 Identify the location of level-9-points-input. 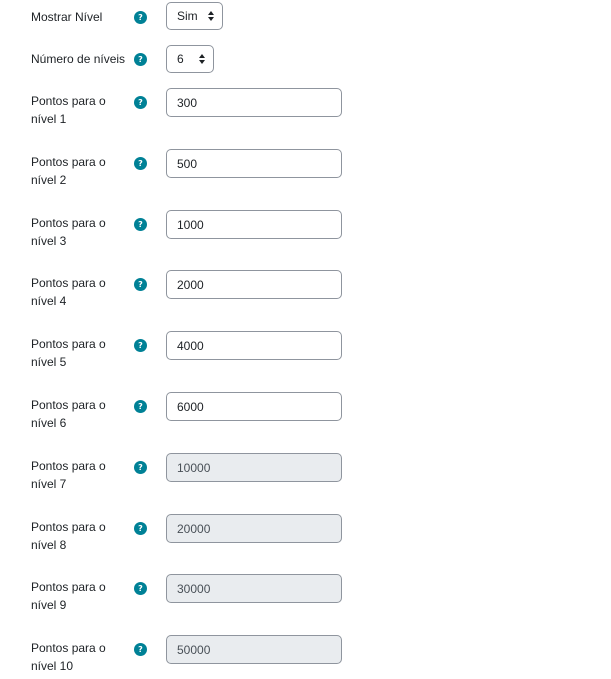
(254, 588).